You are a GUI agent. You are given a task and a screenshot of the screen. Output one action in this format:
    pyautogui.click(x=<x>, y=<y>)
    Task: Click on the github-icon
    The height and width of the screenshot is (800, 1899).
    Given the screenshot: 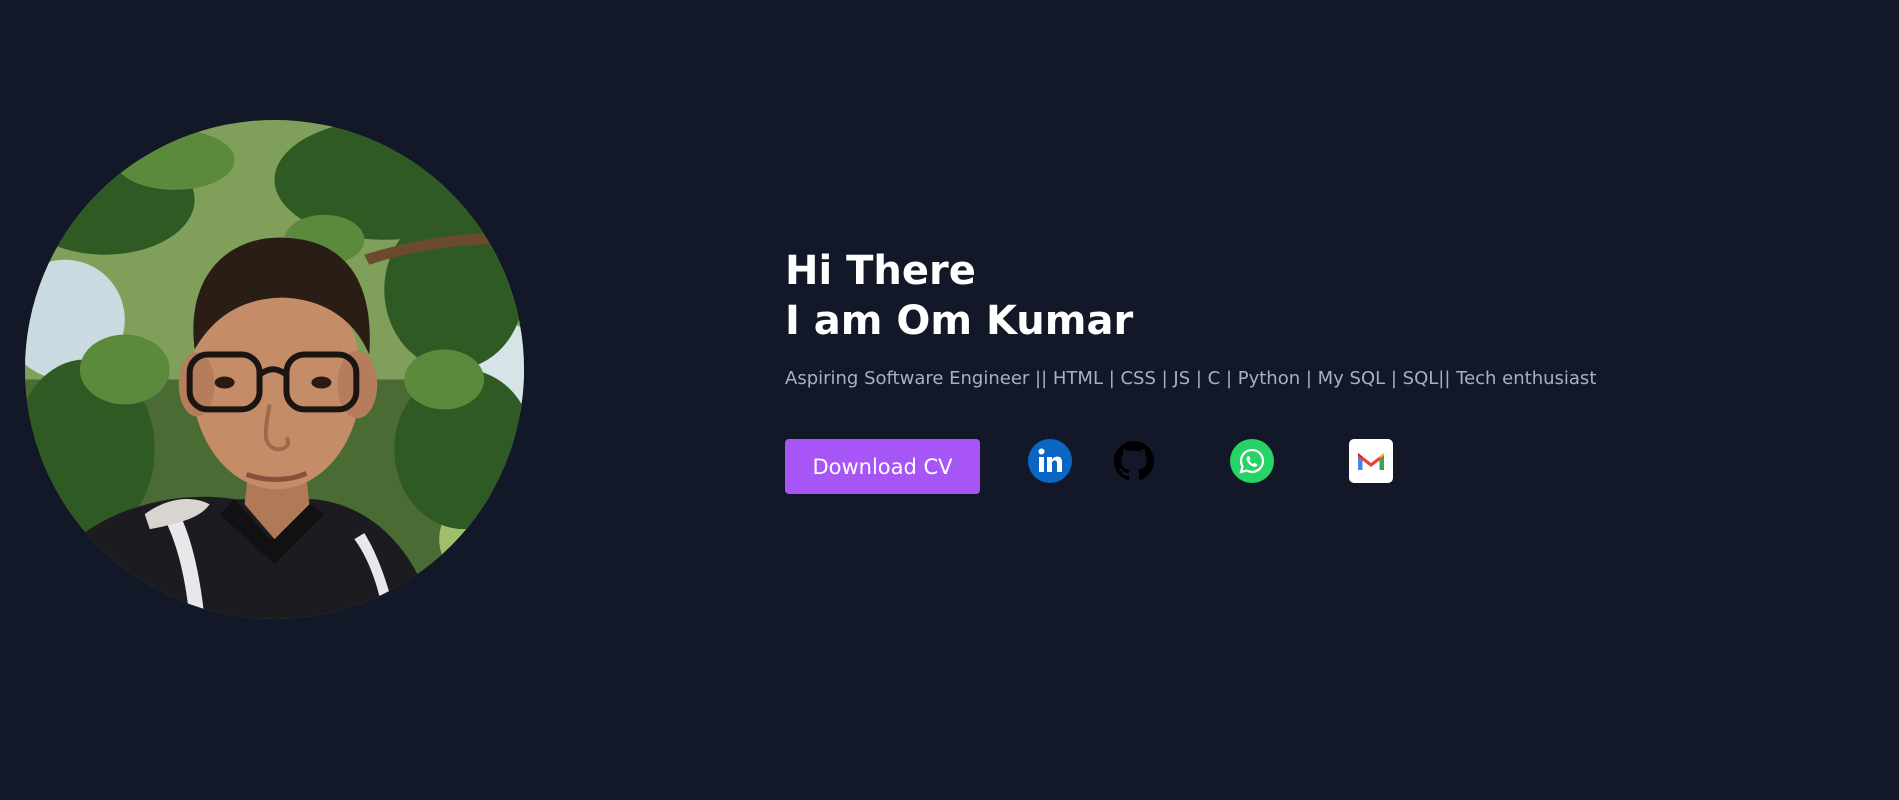 What is the action you would take?
    pyautogui.click(x=1134, y=461)
    